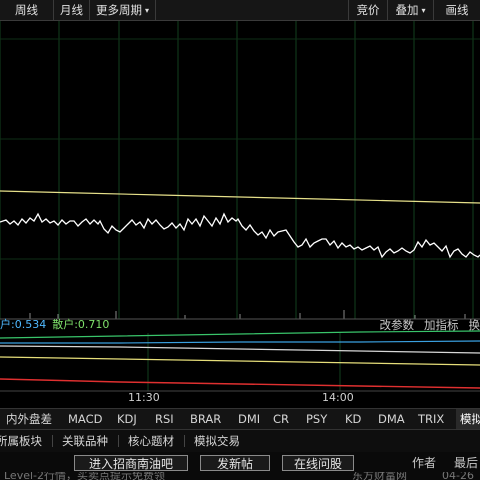  I want to click on period-weekly-label: 周线, so click(26, 10).